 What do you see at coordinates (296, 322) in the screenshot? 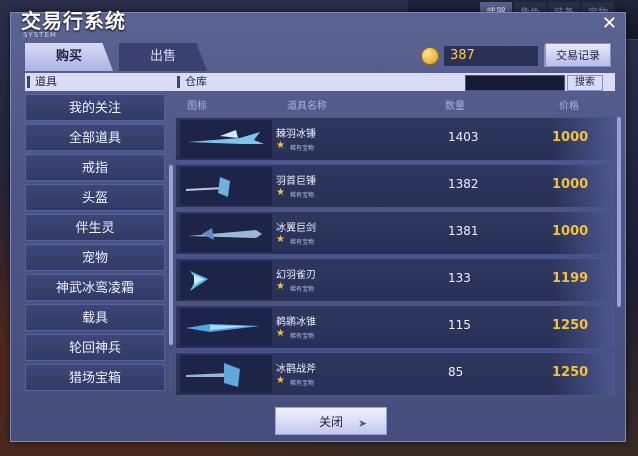
I see `item-name: 鹈鹕冰锥` at bounding box center [296, 322].